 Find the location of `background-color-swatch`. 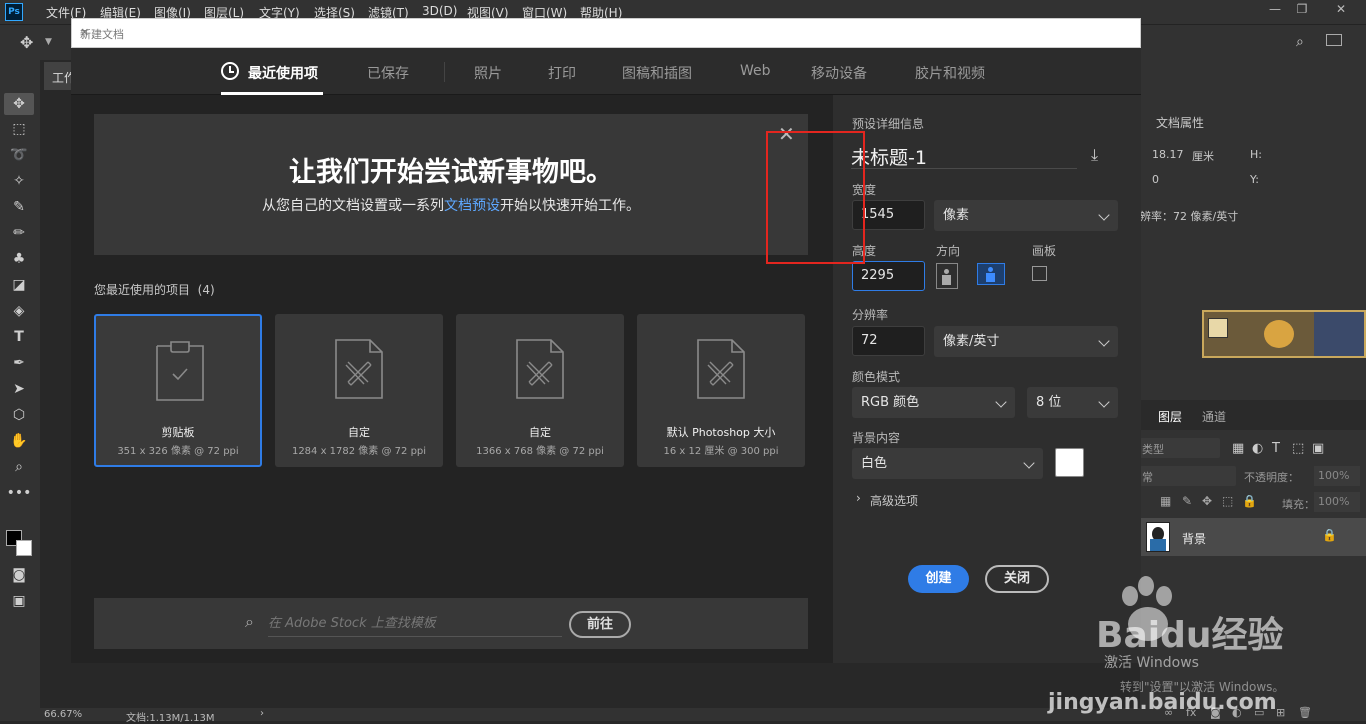

background-color-swatch is located at coordinates (1069, 462).